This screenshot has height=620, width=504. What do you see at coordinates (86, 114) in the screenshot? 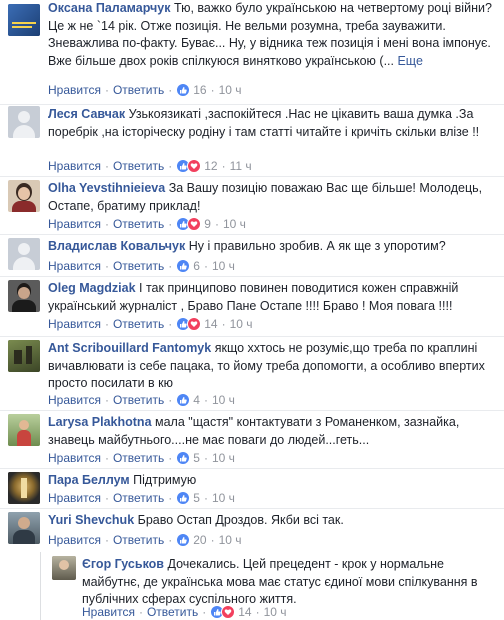
I see `comment-author: Леся Савчак` at bounding box center [86, 114].